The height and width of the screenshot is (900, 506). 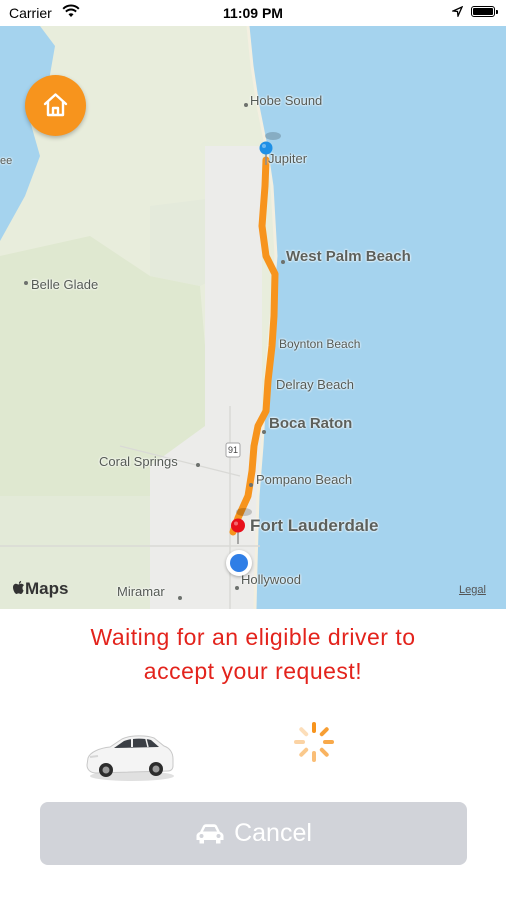 I want to click on place-label-lake-partial: ee, so click(x=6, y=161).